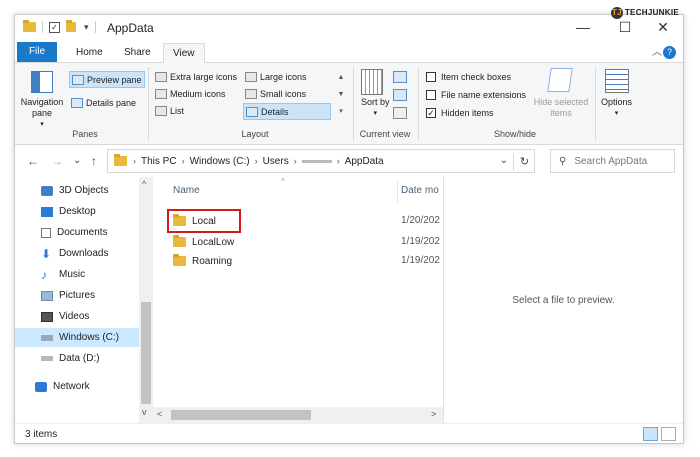  I want to click on layout-scroll: ▲ ▼ ▾, so click(341, 95).